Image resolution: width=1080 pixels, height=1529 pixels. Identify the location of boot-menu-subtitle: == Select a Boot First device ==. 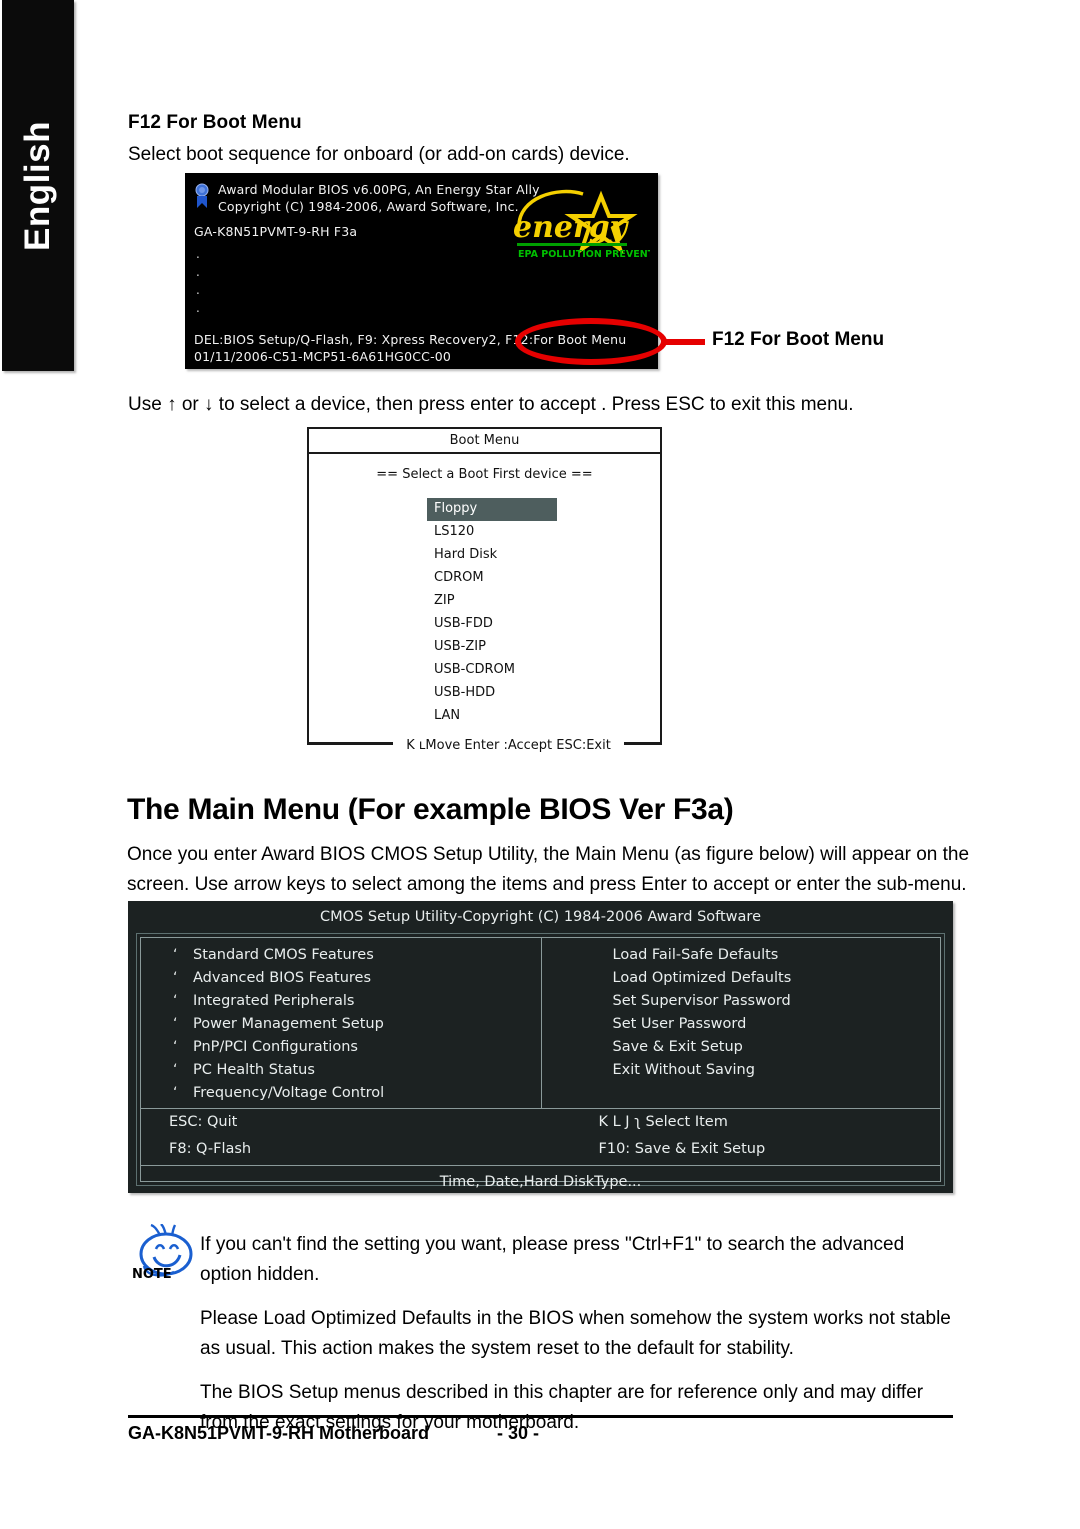
(484, 474).